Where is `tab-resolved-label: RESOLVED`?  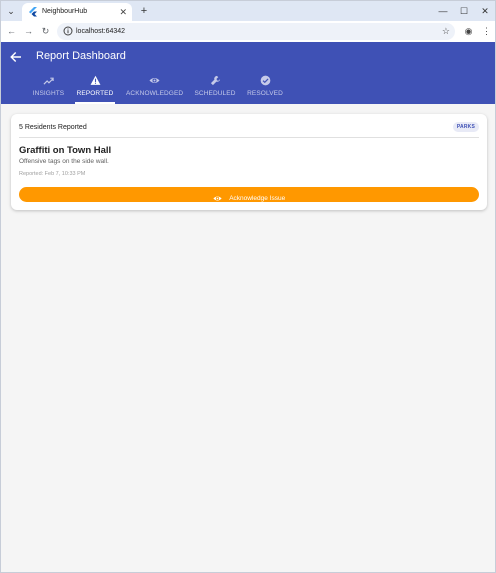
tab-resolved-label: RESOLVED is located at coordinates (265, 93).